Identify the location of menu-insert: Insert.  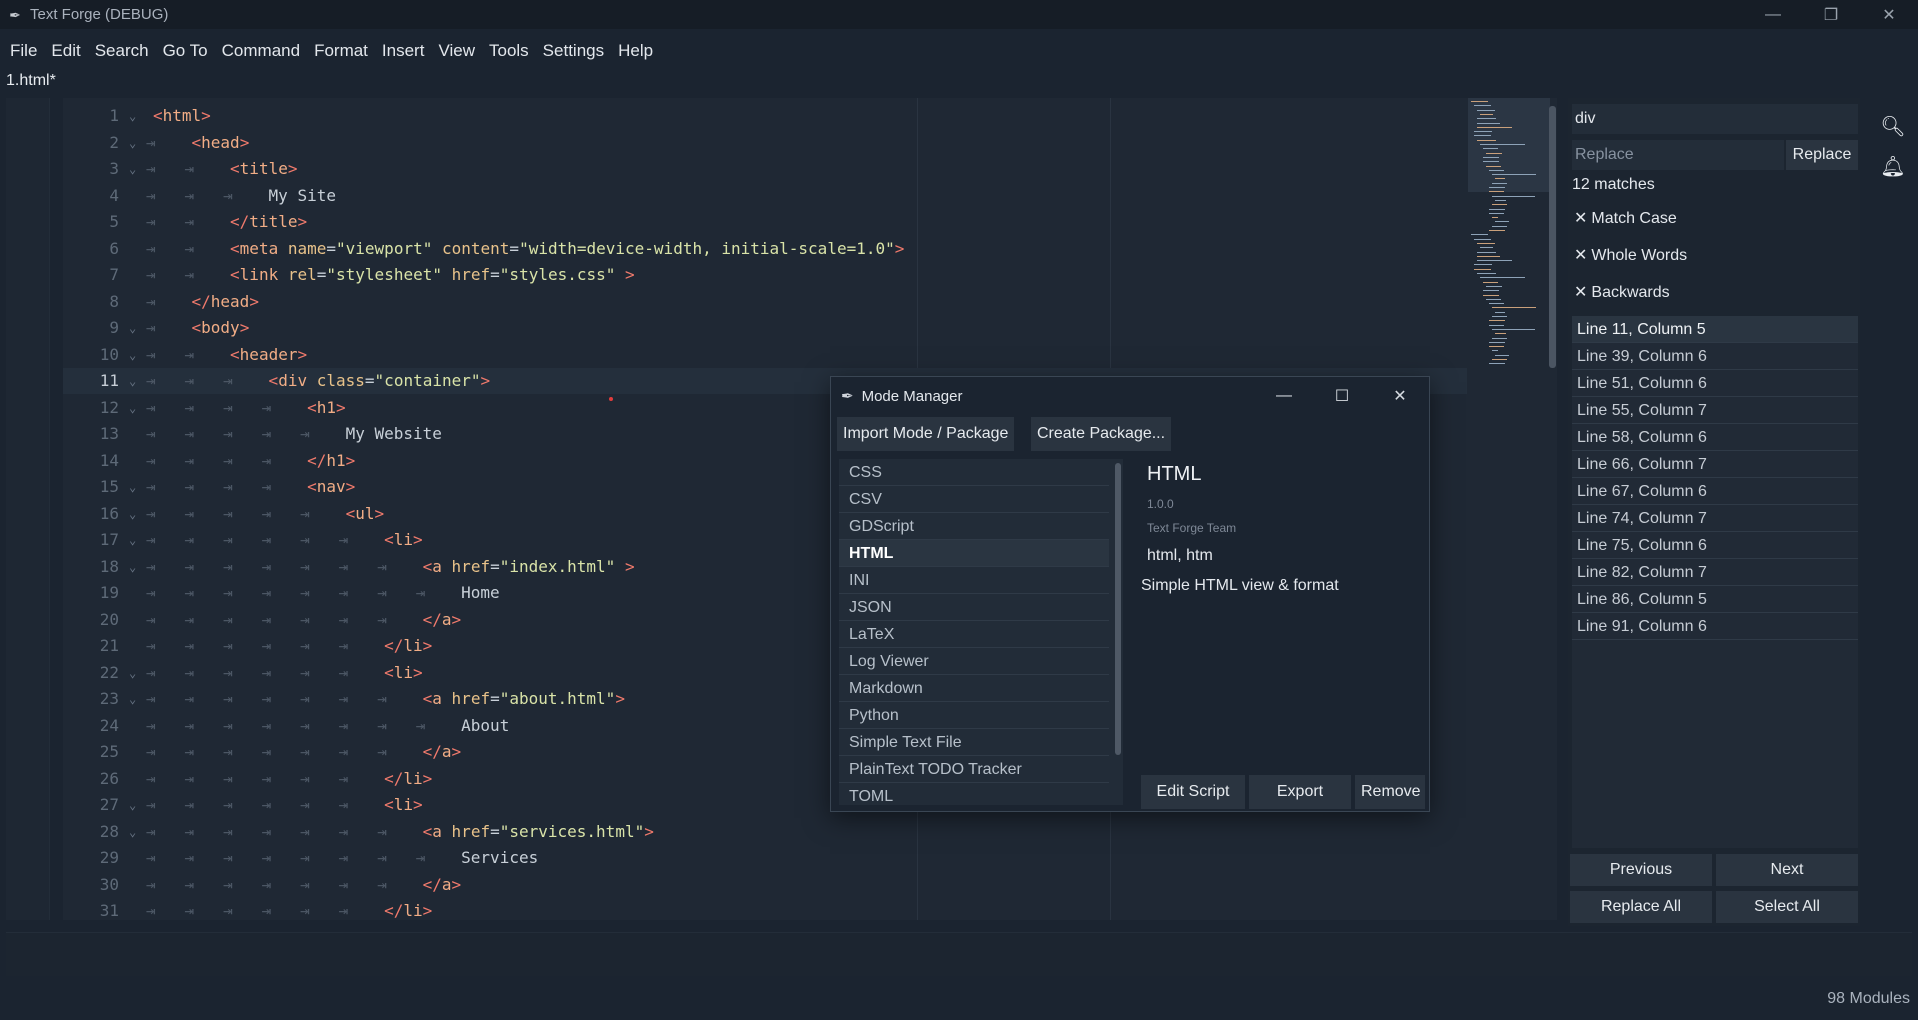
(403, 51).